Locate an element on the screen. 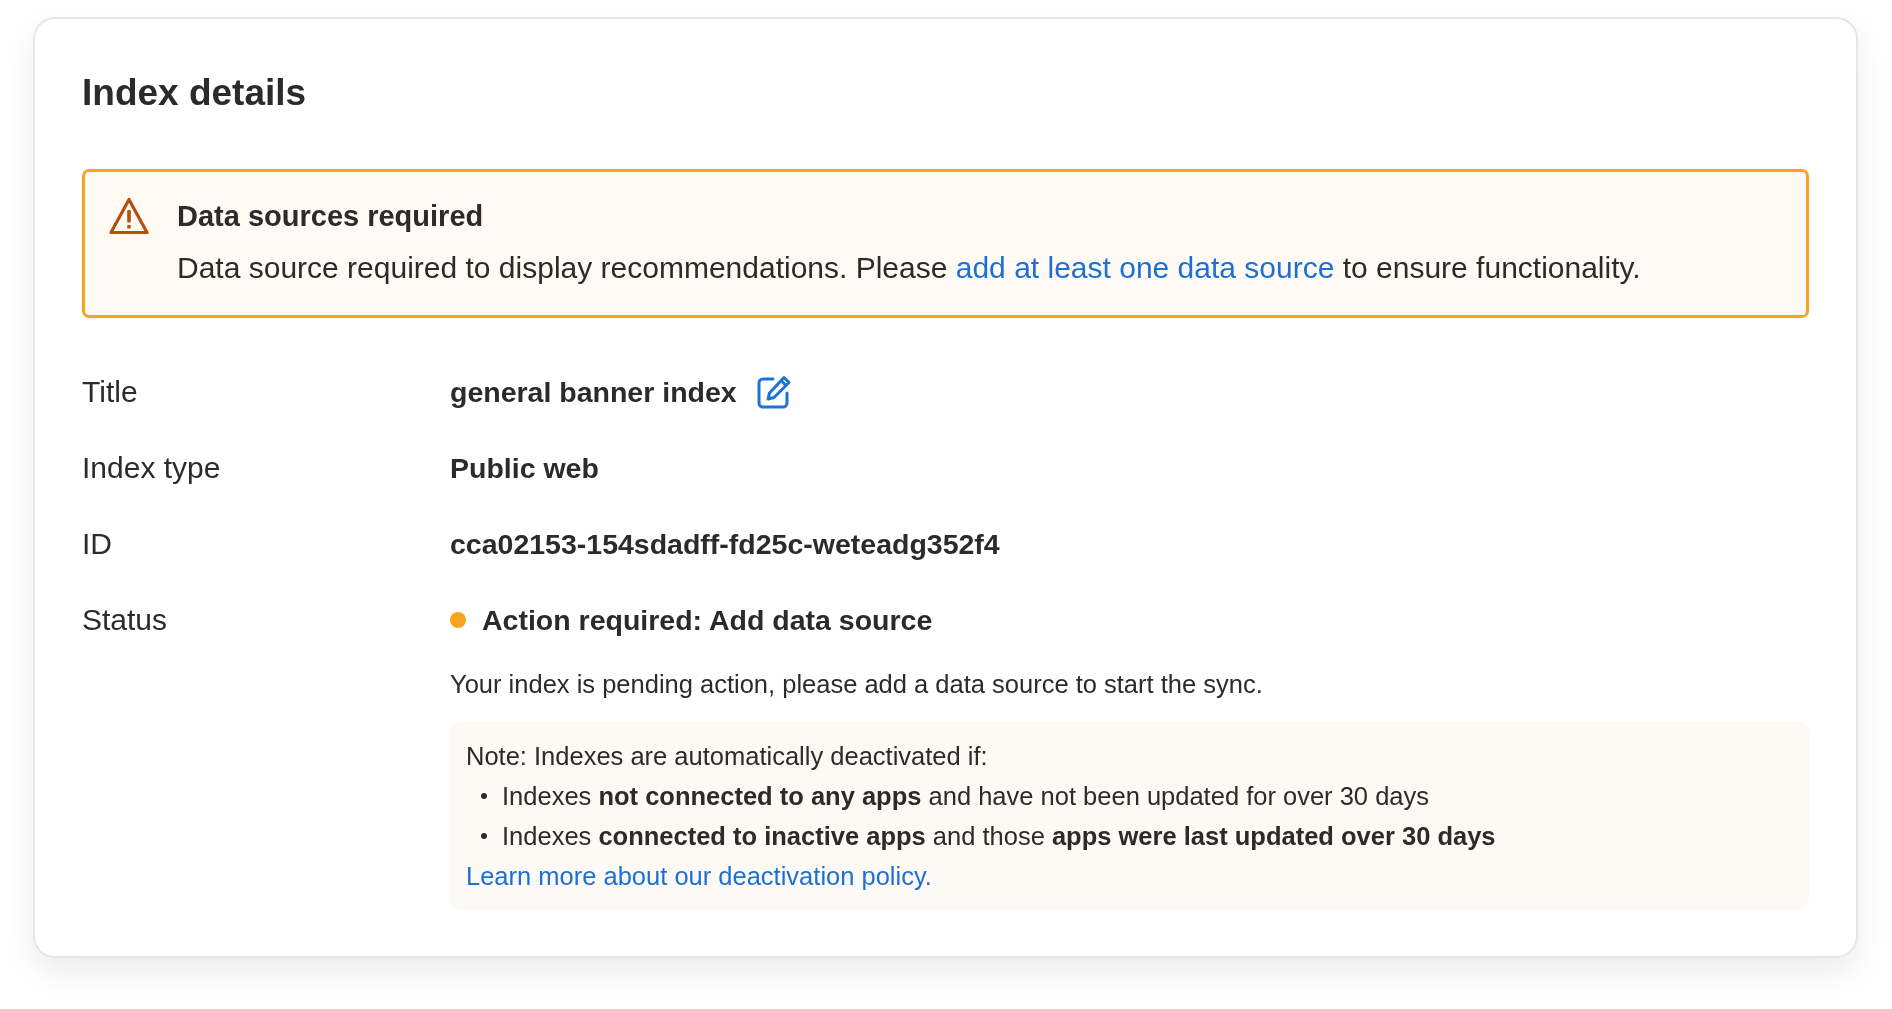 Image resolution: width=1892 pixels, height=1009 pixels. alert-title: Data sources required is located at coordinates (330, 216).